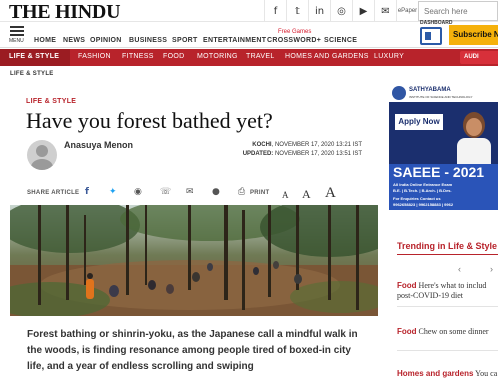  Describe the element at coordinates (173, 56) in the screenshot. I see `section-item-food: FOOD` at that location.